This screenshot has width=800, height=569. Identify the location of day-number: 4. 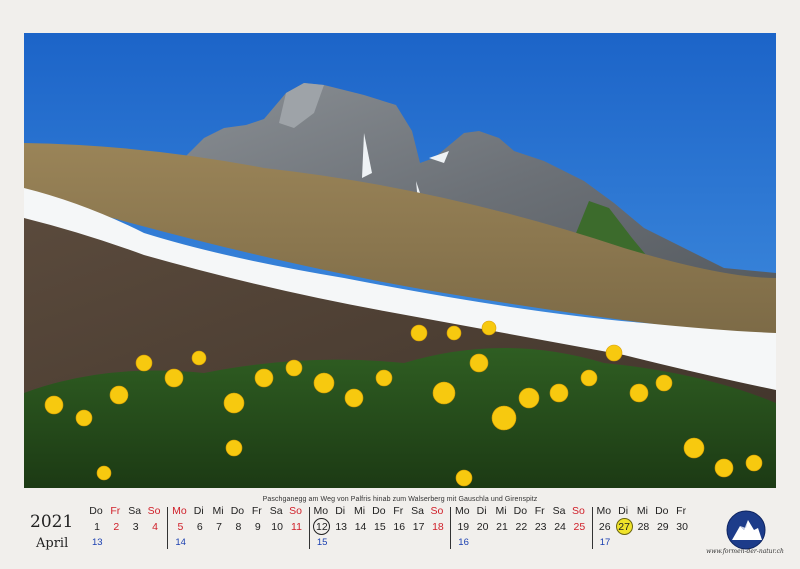
(155, 527).